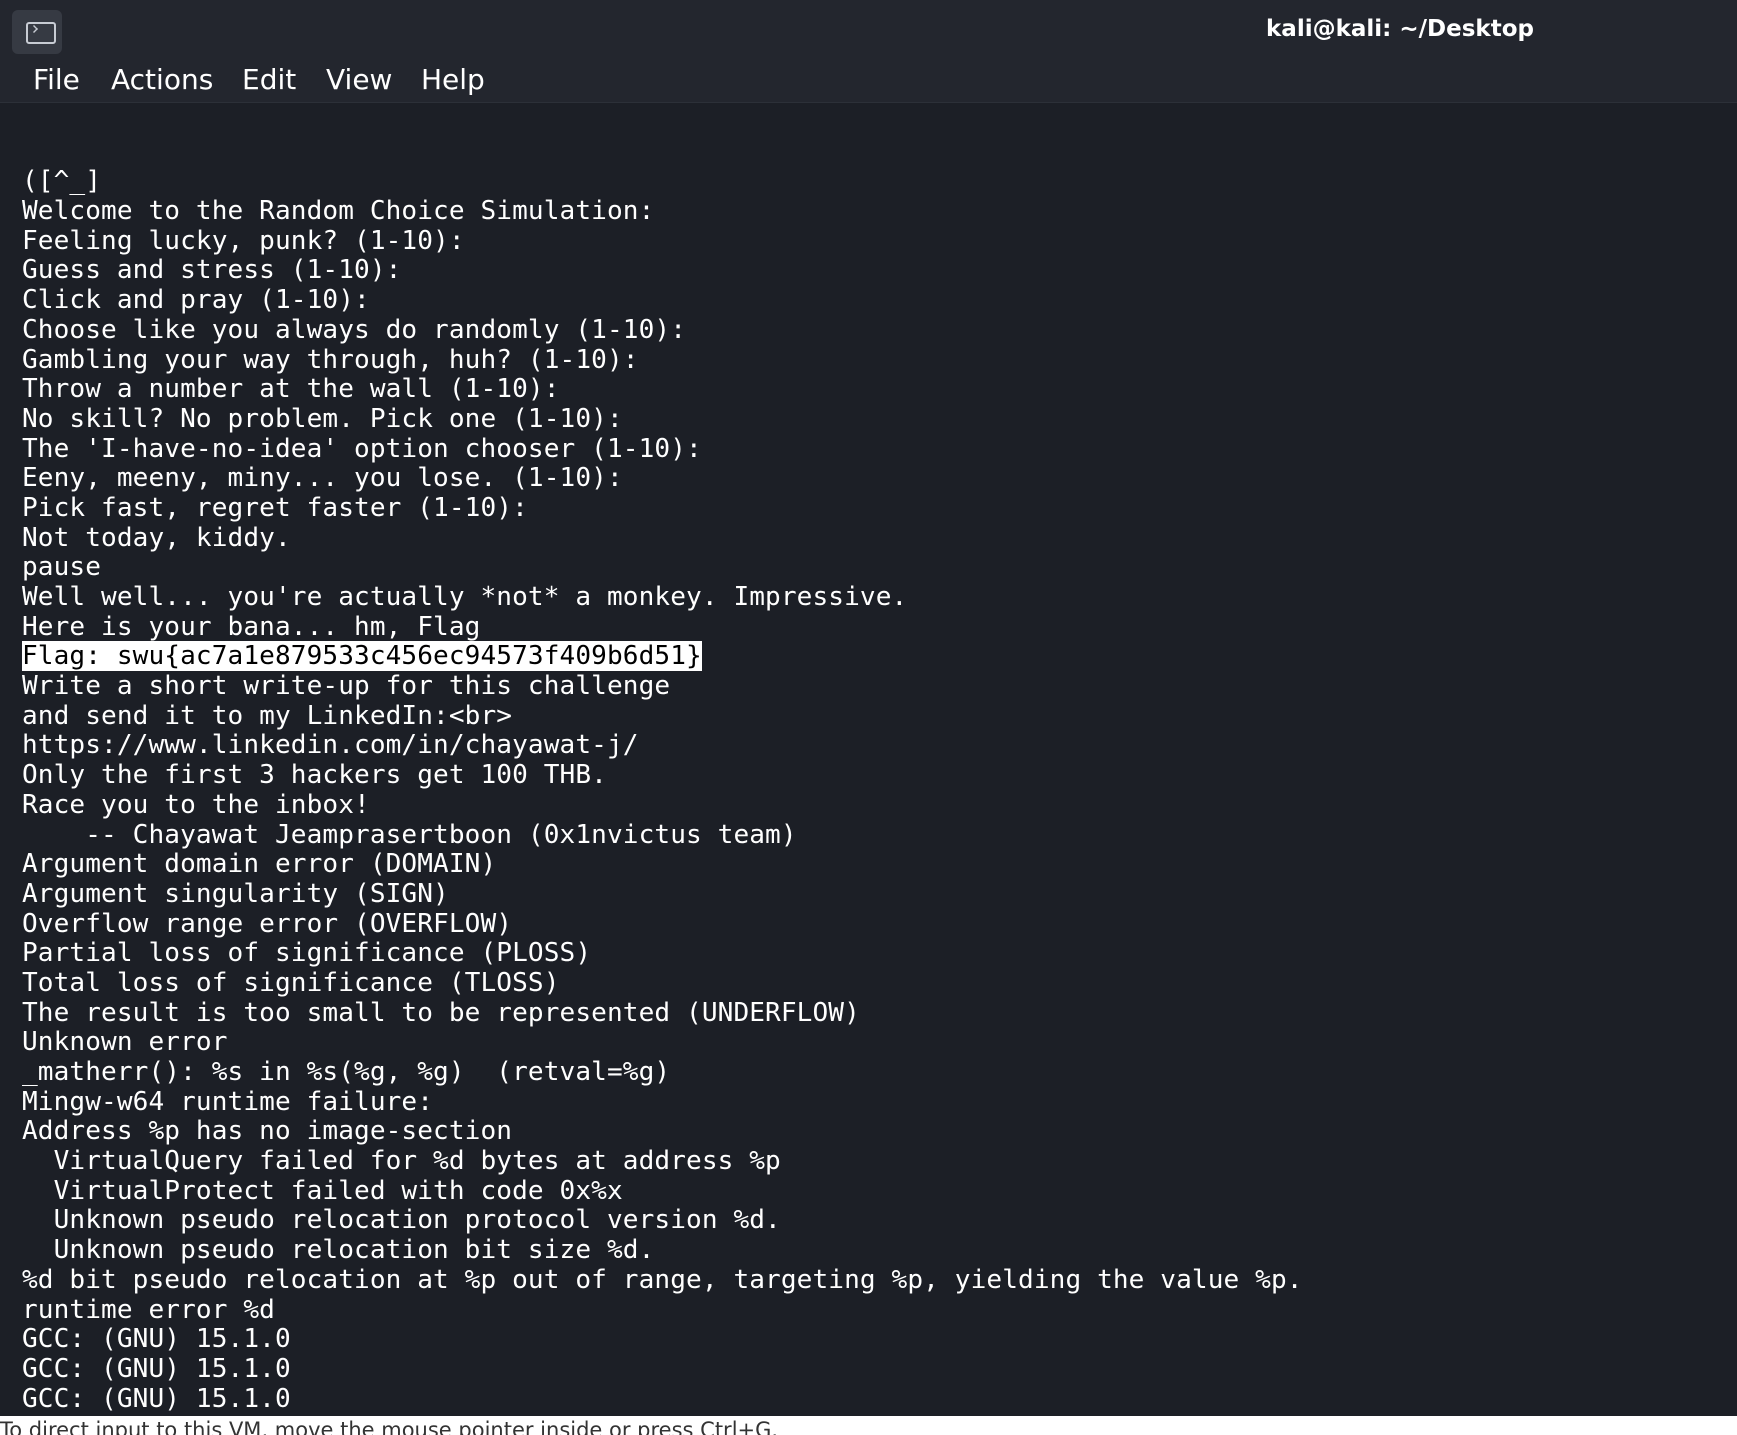 This screenshot has height=1435, width=1737. I want to click on terminal-icon, so click(37, 32).